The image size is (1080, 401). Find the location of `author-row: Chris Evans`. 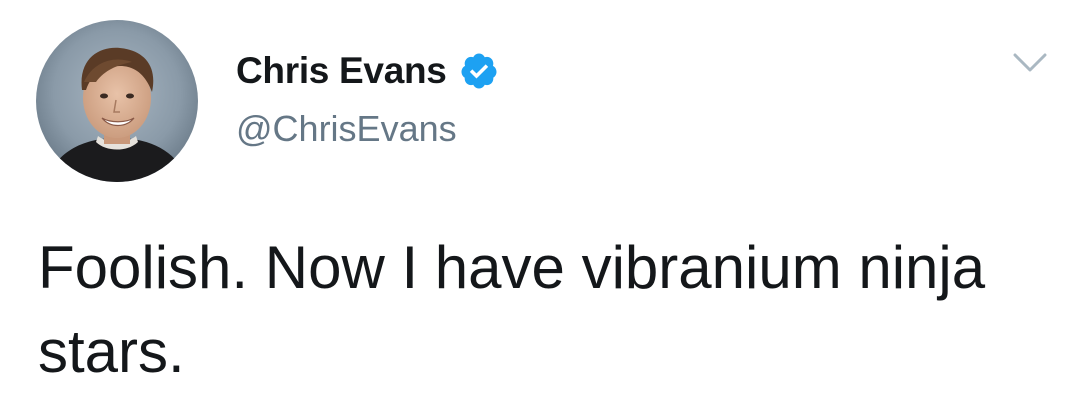

author-row: Chris Evans is located at coordinates (367, 71).